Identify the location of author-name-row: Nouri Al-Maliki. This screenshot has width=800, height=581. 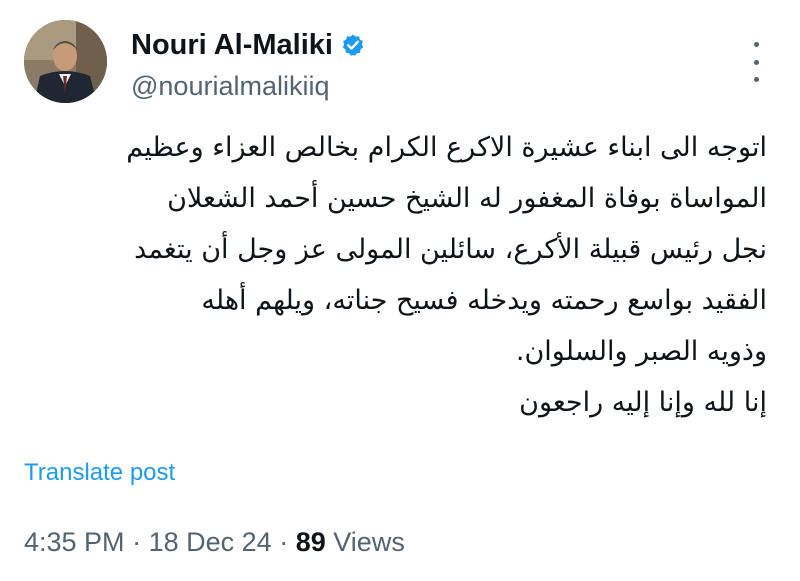
(248, 45).